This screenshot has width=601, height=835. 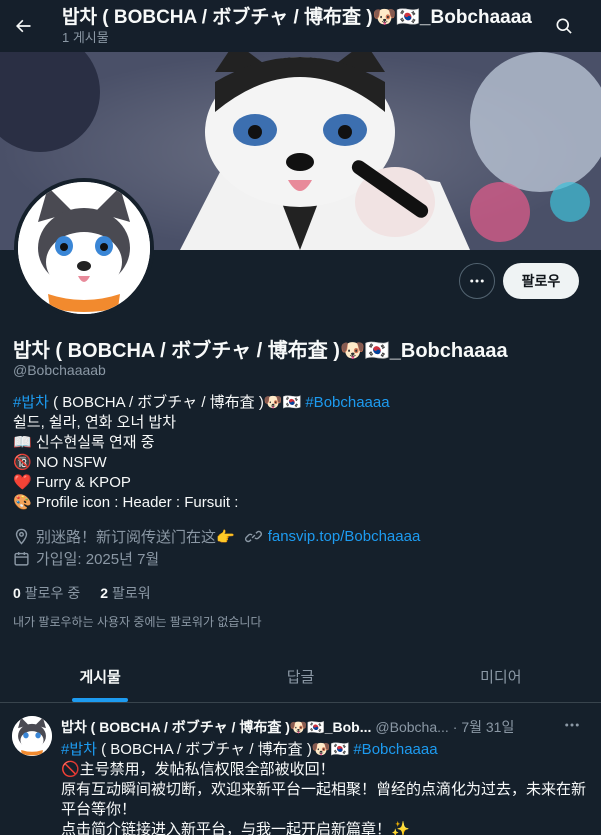 I want to click on tab-label: 게시물, so click(x=100, y=677).